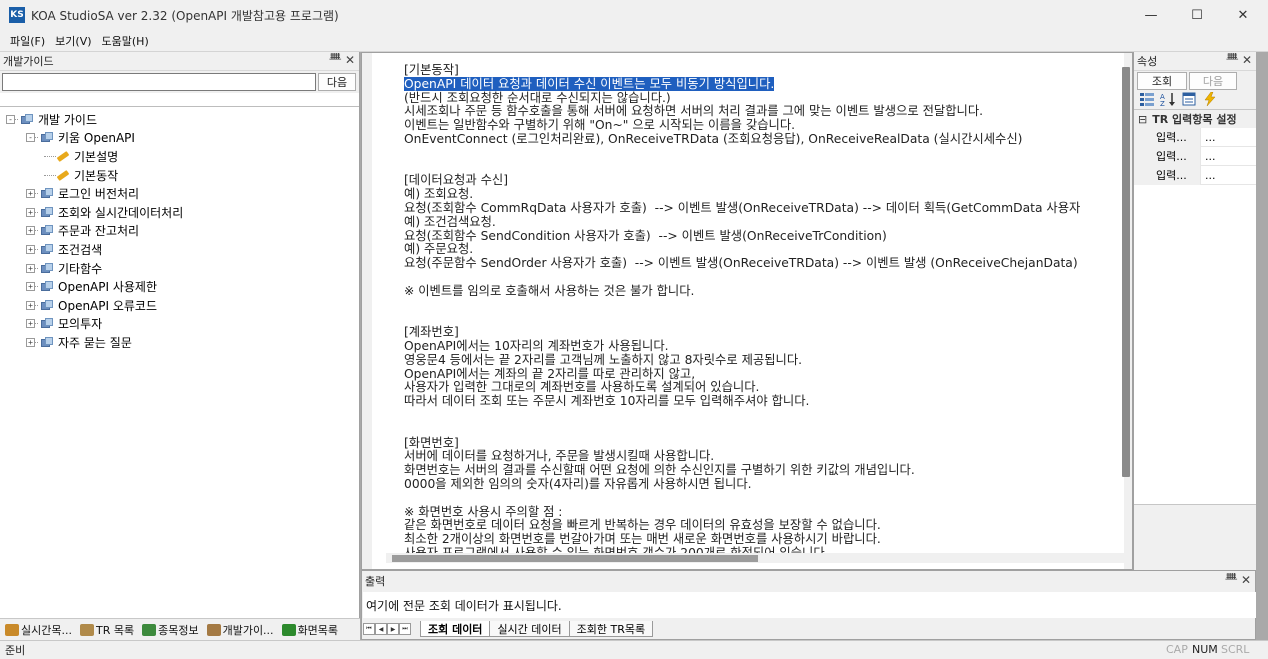 The width and height of the screenshot is (1268, 659). Describe the element at coordinates (456, 180) in the screenshot. I see `line-text: [데이터요청과 수신]` at that location.